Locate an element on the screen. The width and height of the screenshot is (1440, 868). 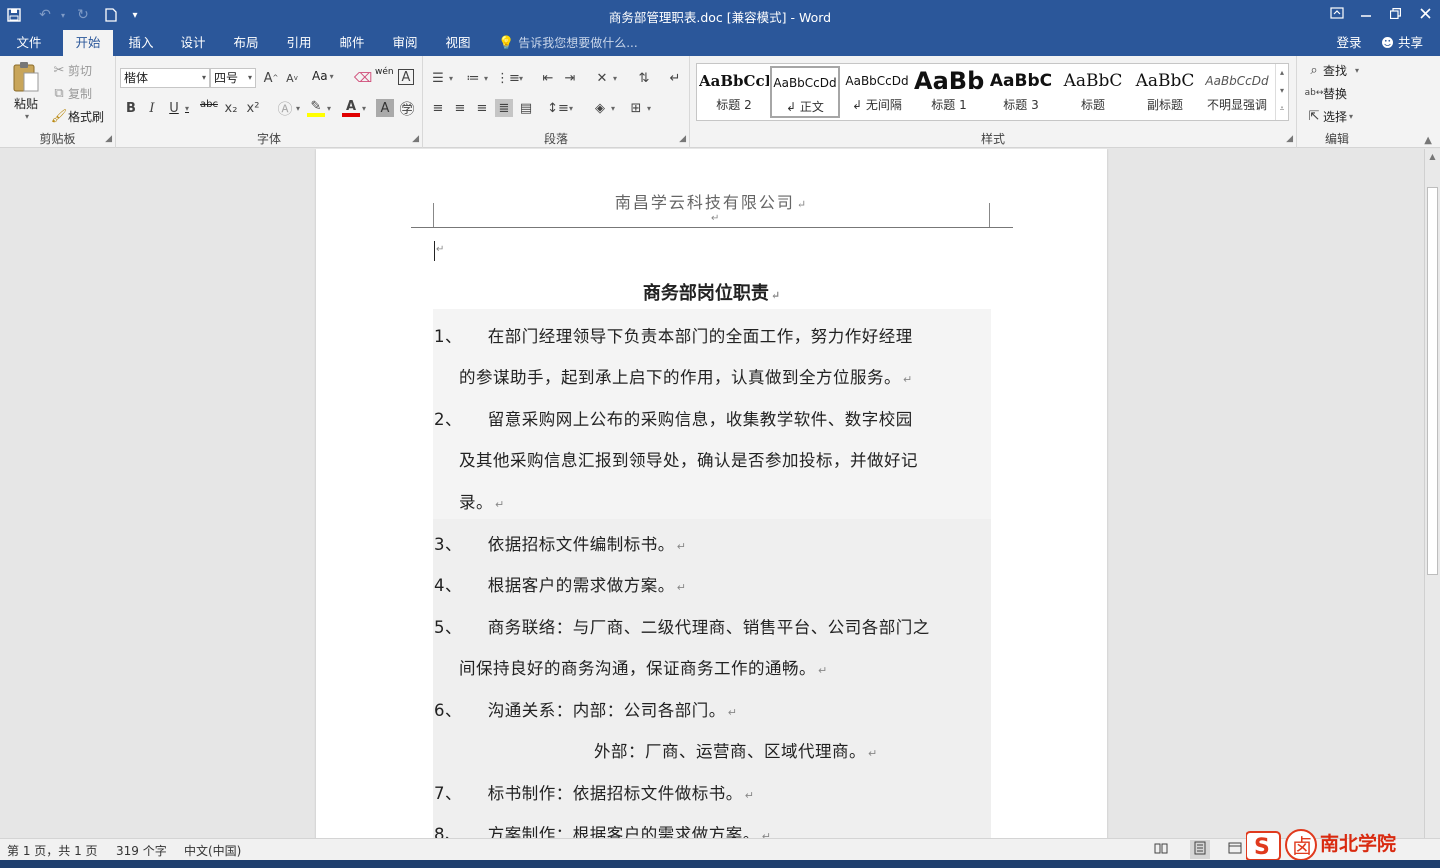
font-color-button: A ▾ is located at coordinates (354, 108).